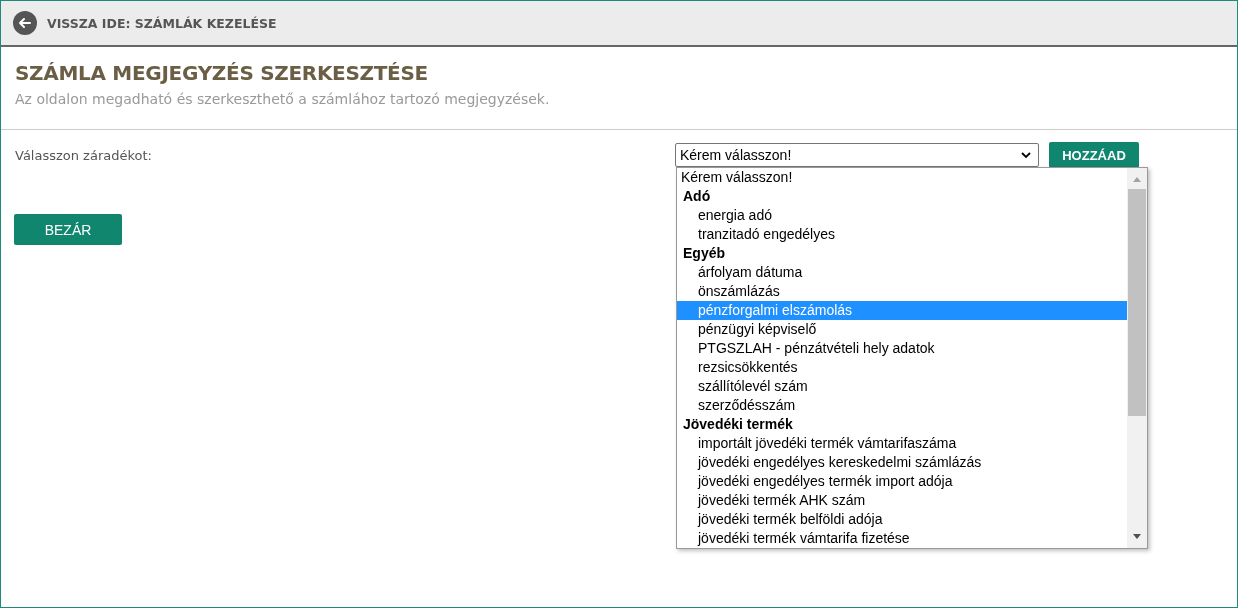  Describe the element at coordinates (283, 99) in the screenshot. I see `page-subtitle: Az oldalon megadható és szerkeszthető a számlához tartozó megjegyzések.` at that location.